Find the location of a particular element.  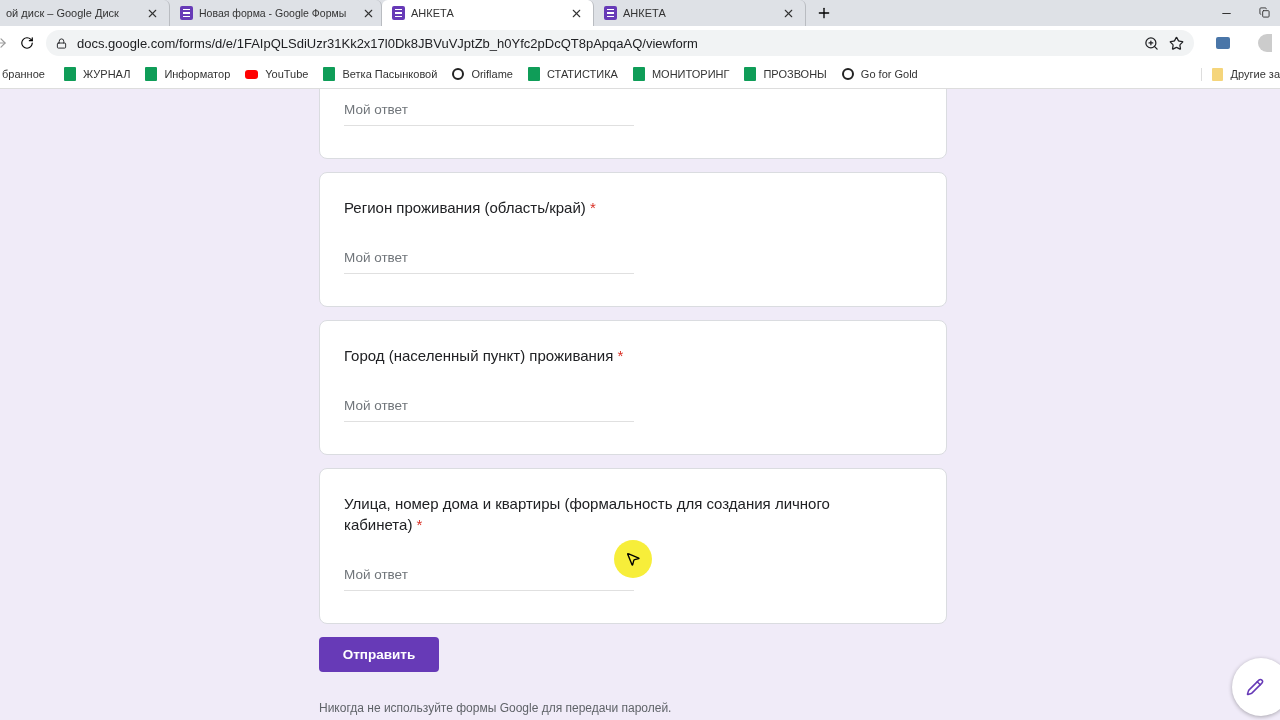

bookmark: Oriflame is located at coordinates (482, 74).